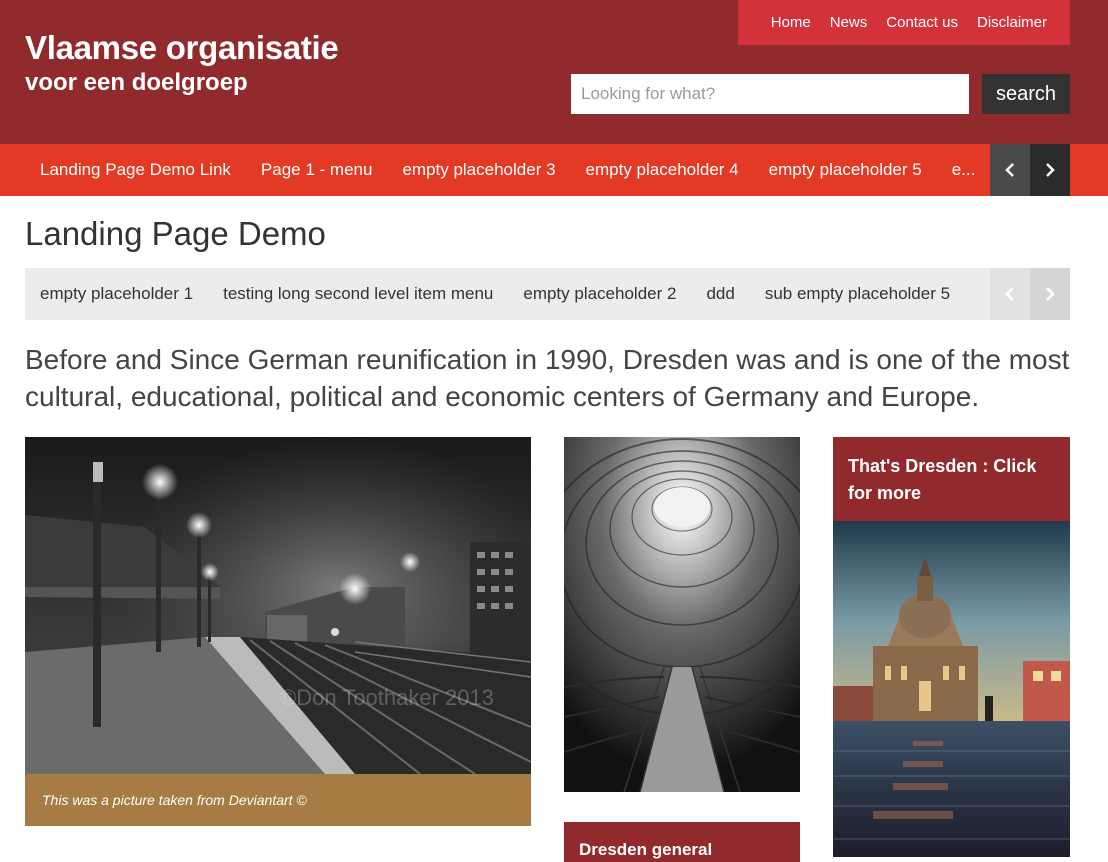  I want to click on subnav-prev-button, so click(1010, 294).